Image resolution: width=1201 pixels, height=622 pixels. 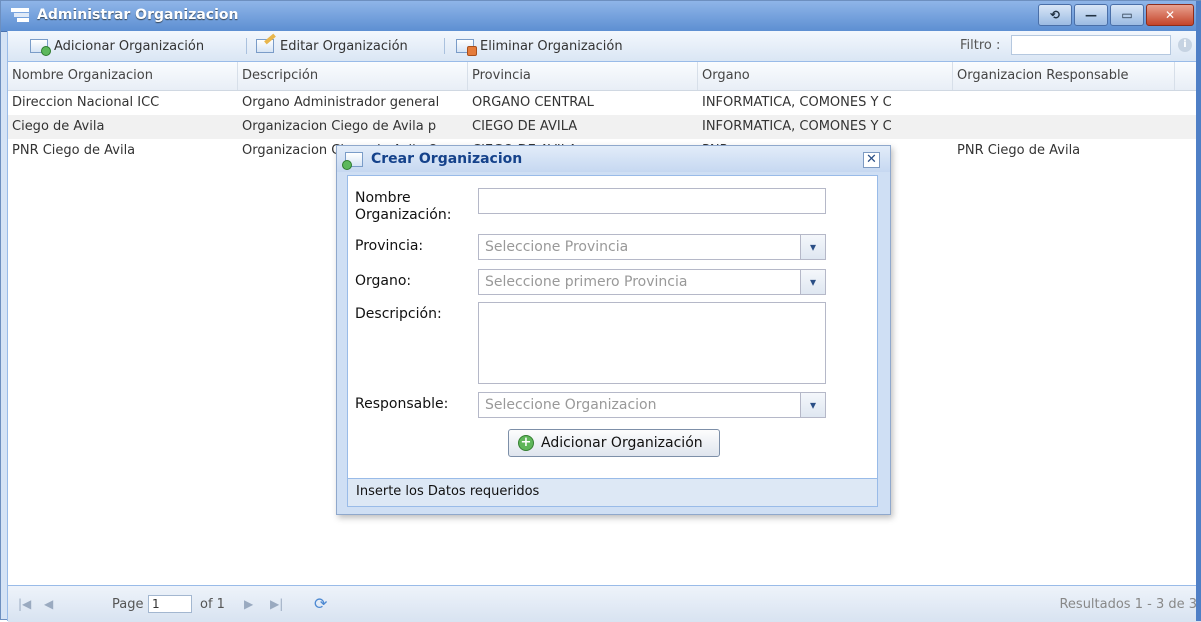 I want to click on plus-icon: +, so click(x=526, y=443).